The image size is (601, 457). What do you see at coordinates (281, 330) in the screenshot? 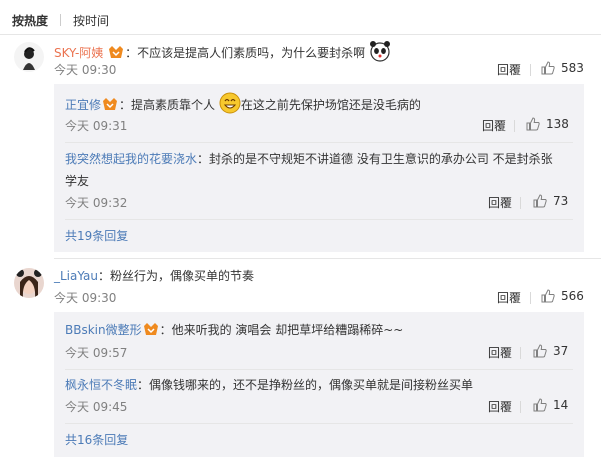
I see `reply-content: ：他来听我的 演唱会 却把草坪给糟蹋稀碎~~` at bounding box center [281, 330].